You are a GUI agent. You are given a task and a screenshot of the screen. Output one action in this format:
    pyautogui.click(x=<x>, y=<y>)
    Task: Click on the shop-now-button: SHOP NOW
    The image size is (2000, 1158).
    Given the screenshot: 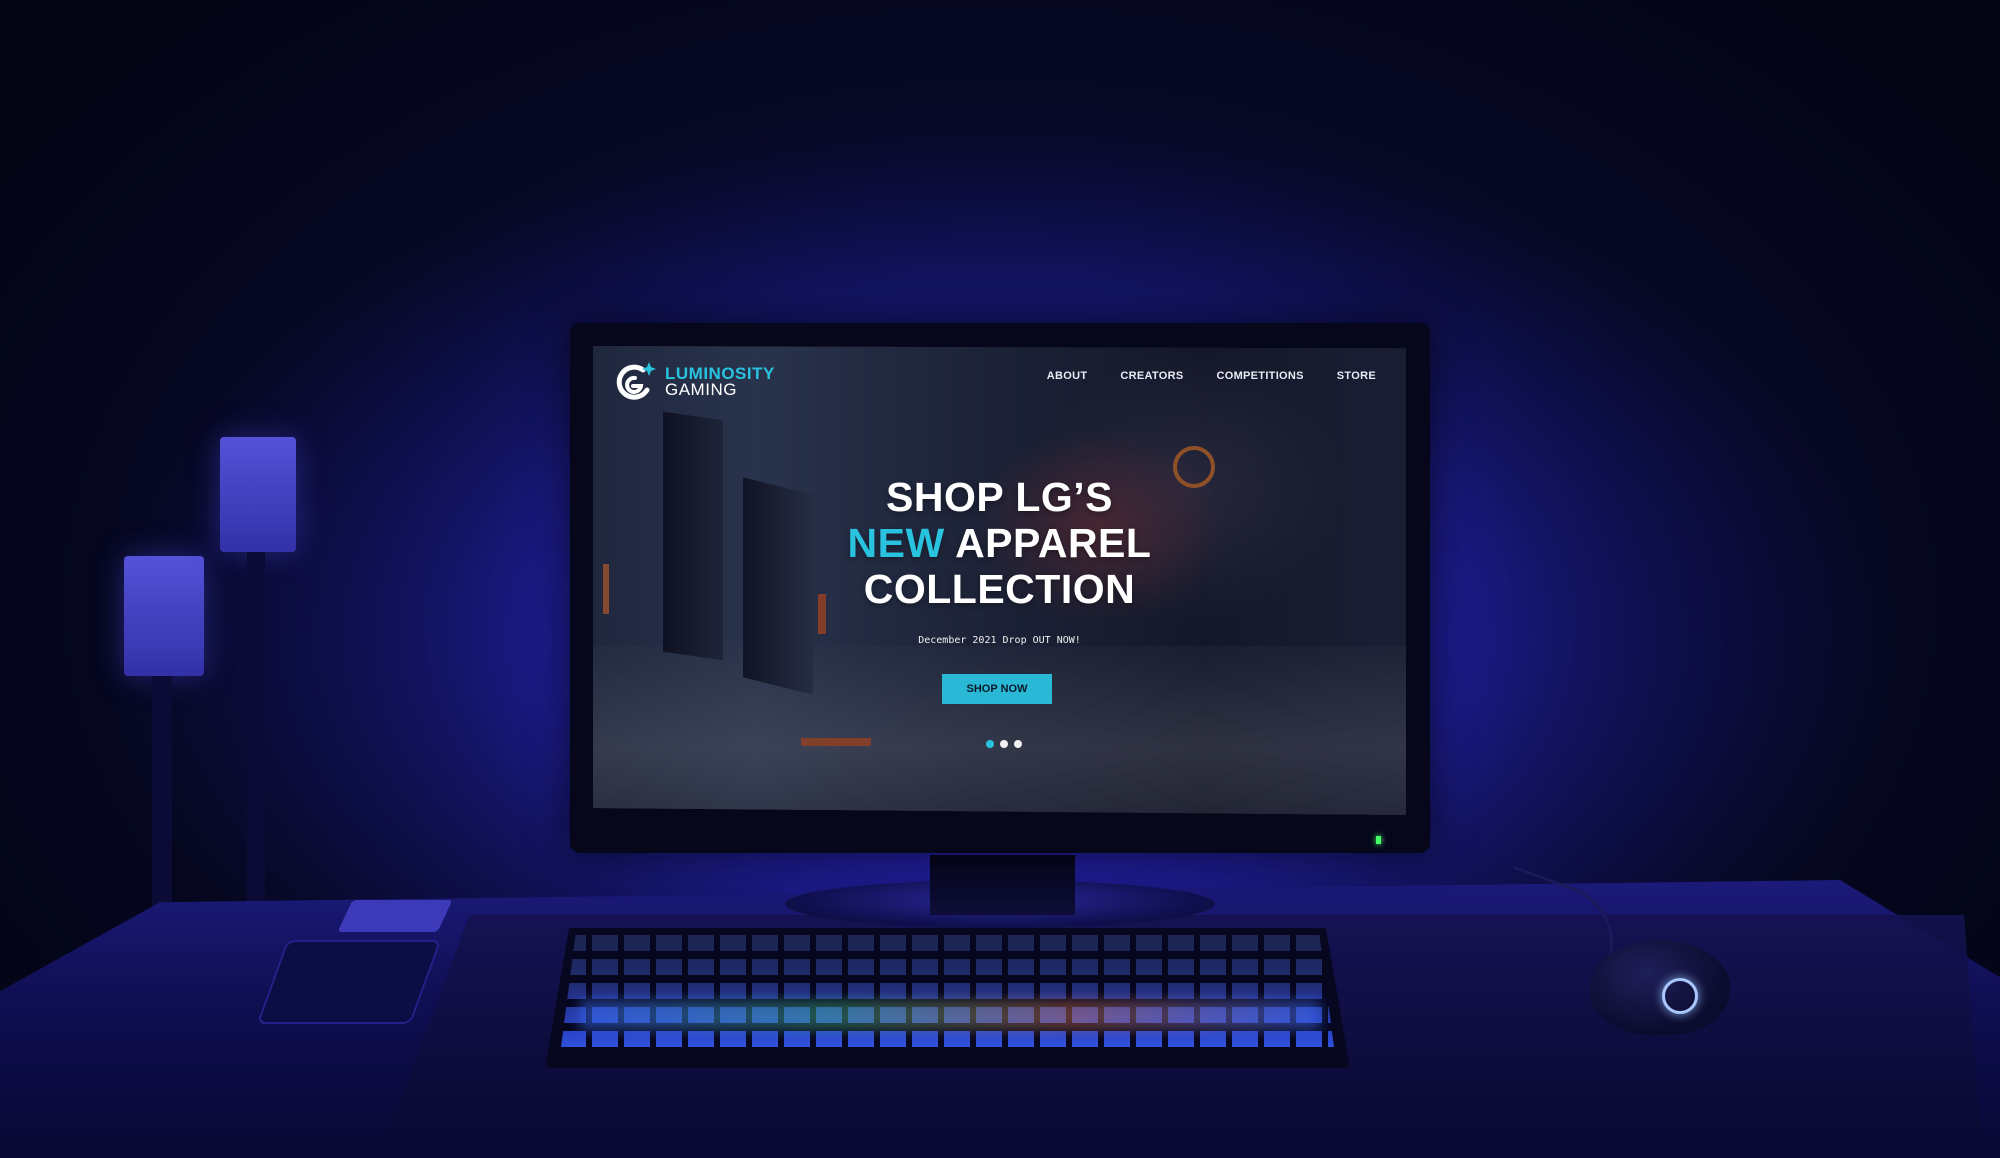 What is the action you would take?
    pyautogui.click(x=997, y=689)
    